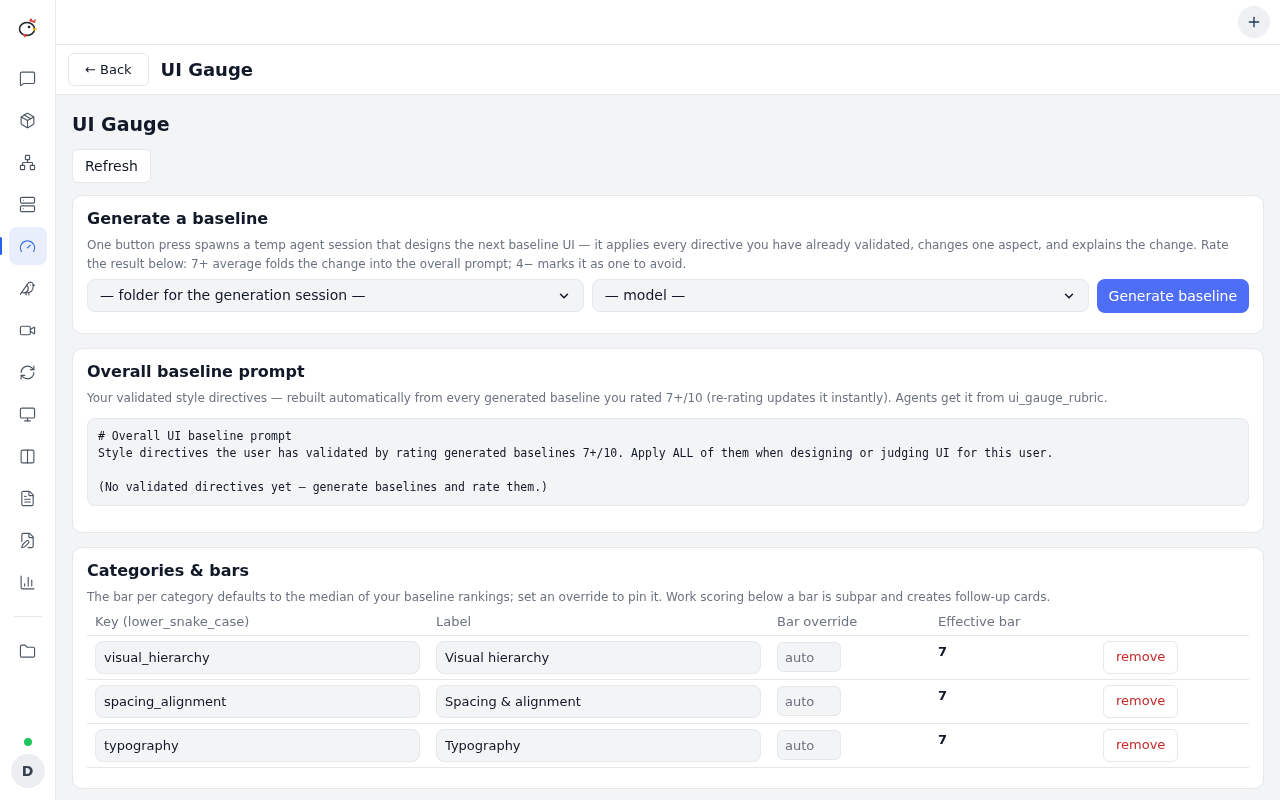 The width and height of the screenshot is (1280, 800). I want to click on document-edit-icon, so click(27, 540).